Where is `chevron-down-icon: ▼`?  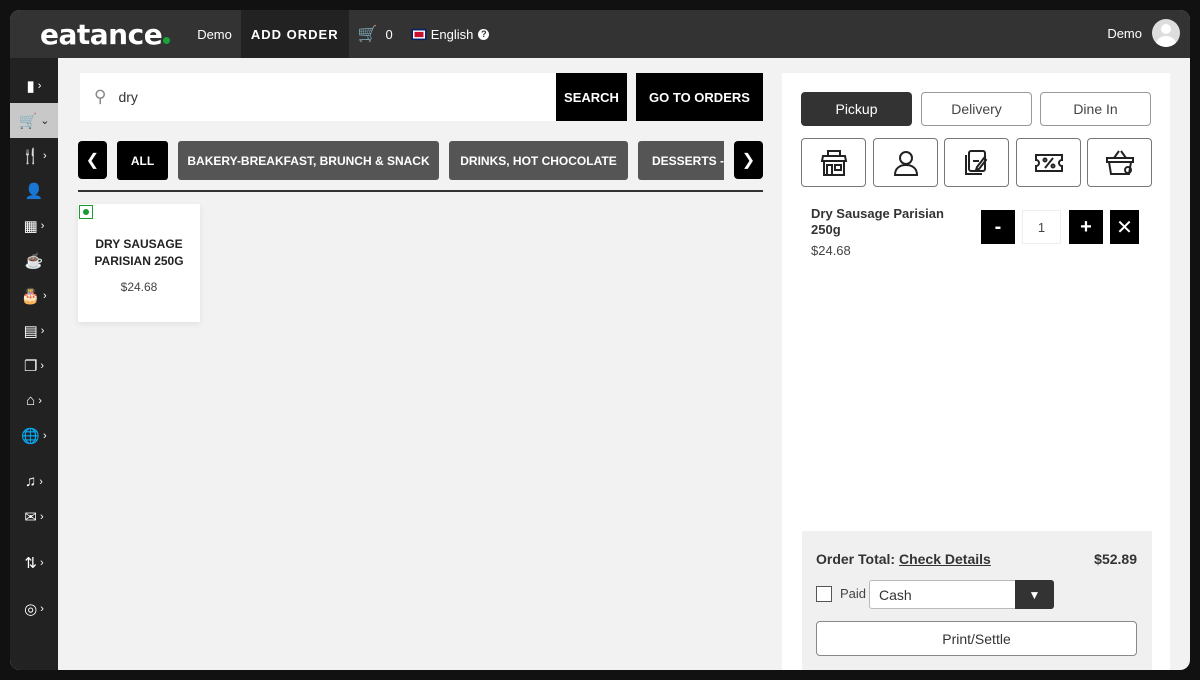
chevron-down-icon: ▼ is located at coordinates (1034, 594).